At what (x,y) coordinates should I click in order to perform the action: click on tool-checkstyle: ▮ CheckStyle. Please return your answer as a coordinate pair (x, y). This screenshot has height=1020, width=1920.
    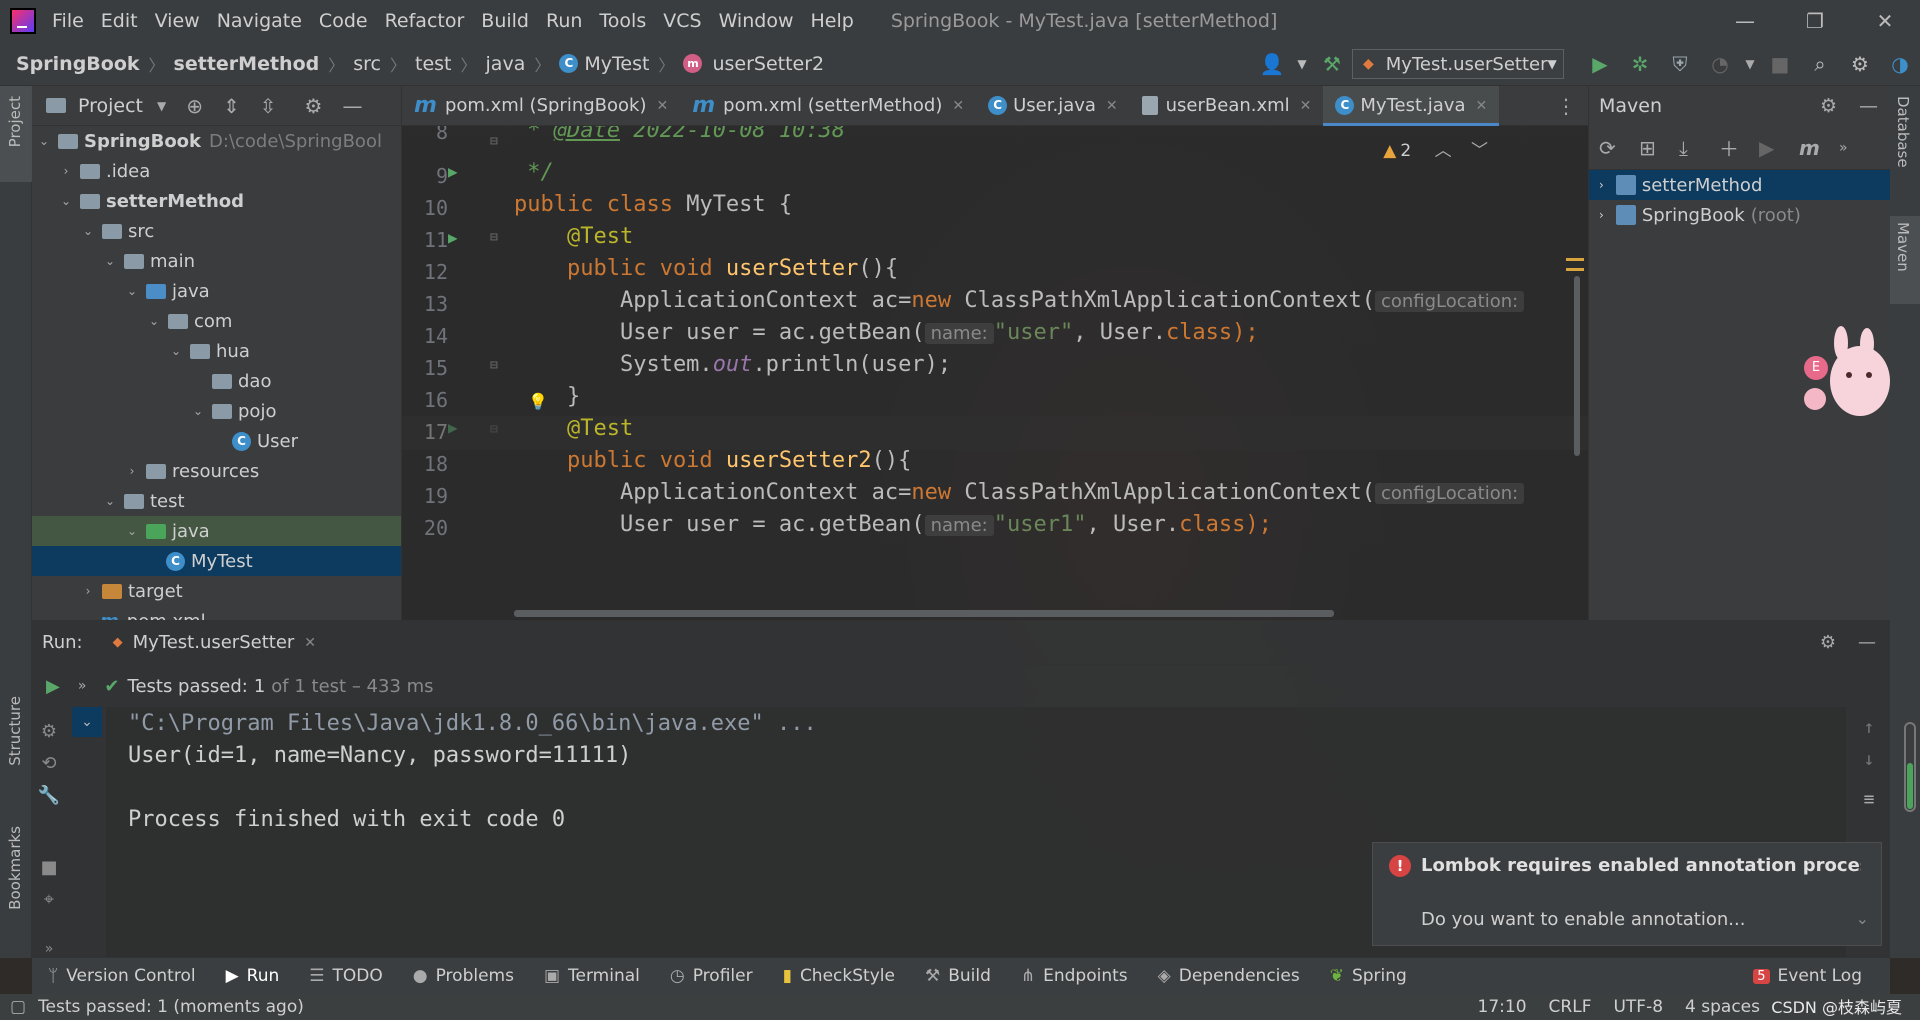
    Looking at the image, I should click on (839, 976).